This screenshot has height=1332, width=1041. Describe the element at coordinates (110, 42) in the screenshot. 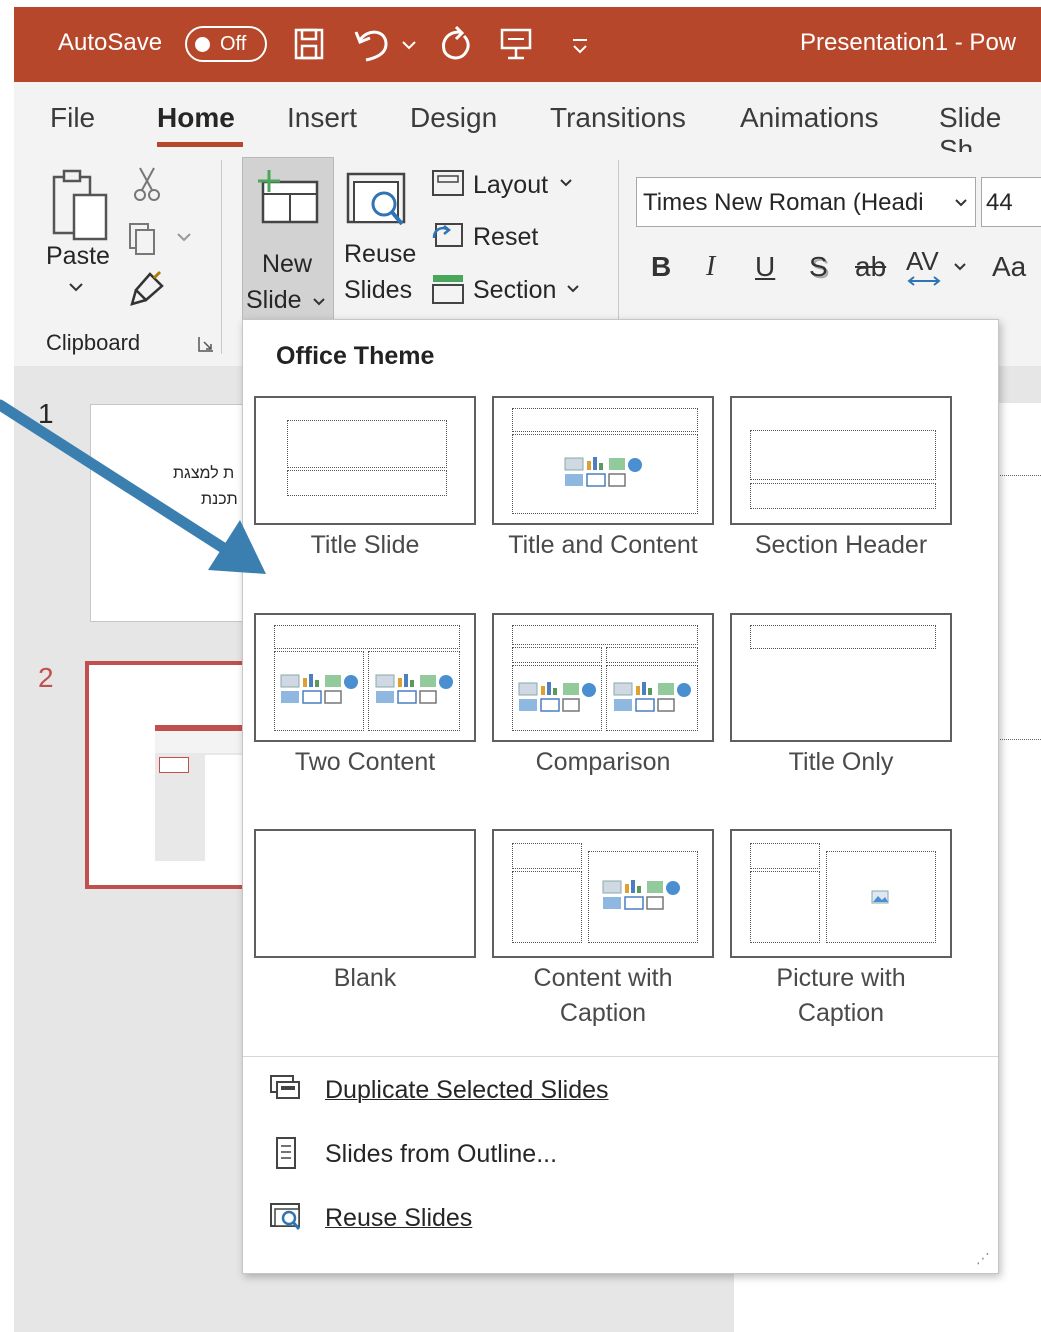

I see `autosave-label: AutoSave` at that location.